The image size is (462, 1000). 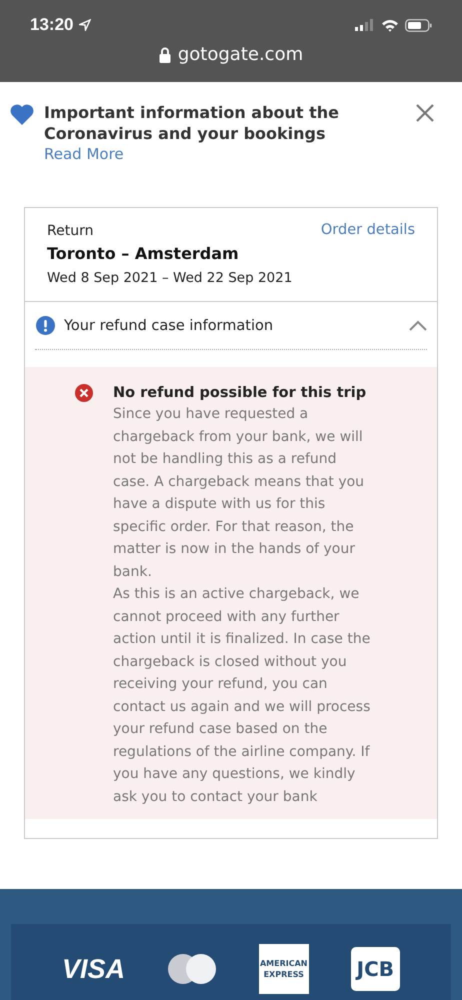 I want to click on refund-section-header: Your refund case information, so click(x=231, y=325).